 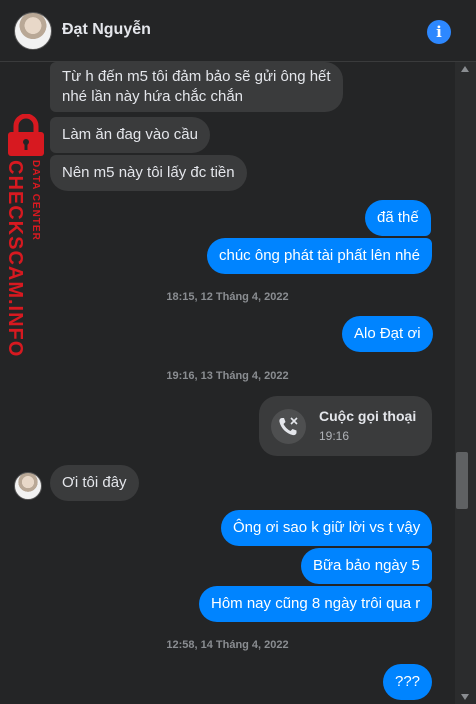 What do you see at coordinates (33, 31) in the screenshot?
I see `contact-avatar` at bounding box center [33, 31].